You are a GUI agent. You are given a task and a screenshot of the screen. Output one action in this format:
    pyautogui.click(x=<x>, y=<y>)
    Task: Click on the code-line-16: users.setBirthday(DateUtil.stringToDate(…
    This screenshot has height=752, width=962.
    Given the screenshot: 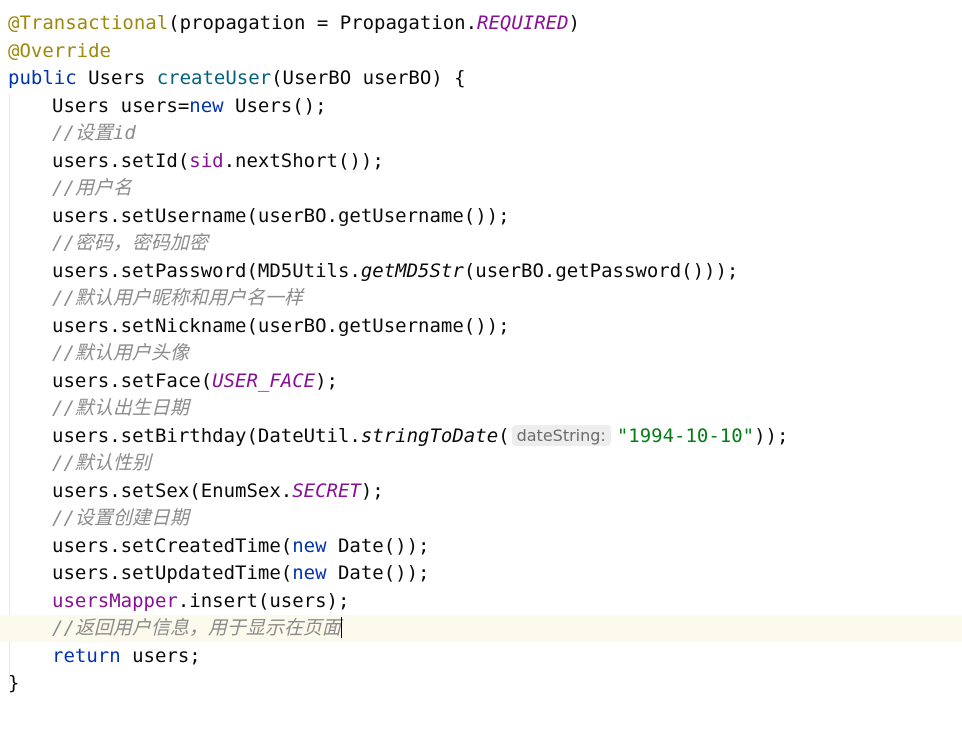 What is the action you would take?
    pyautogui.click(x=481, y=436)
    